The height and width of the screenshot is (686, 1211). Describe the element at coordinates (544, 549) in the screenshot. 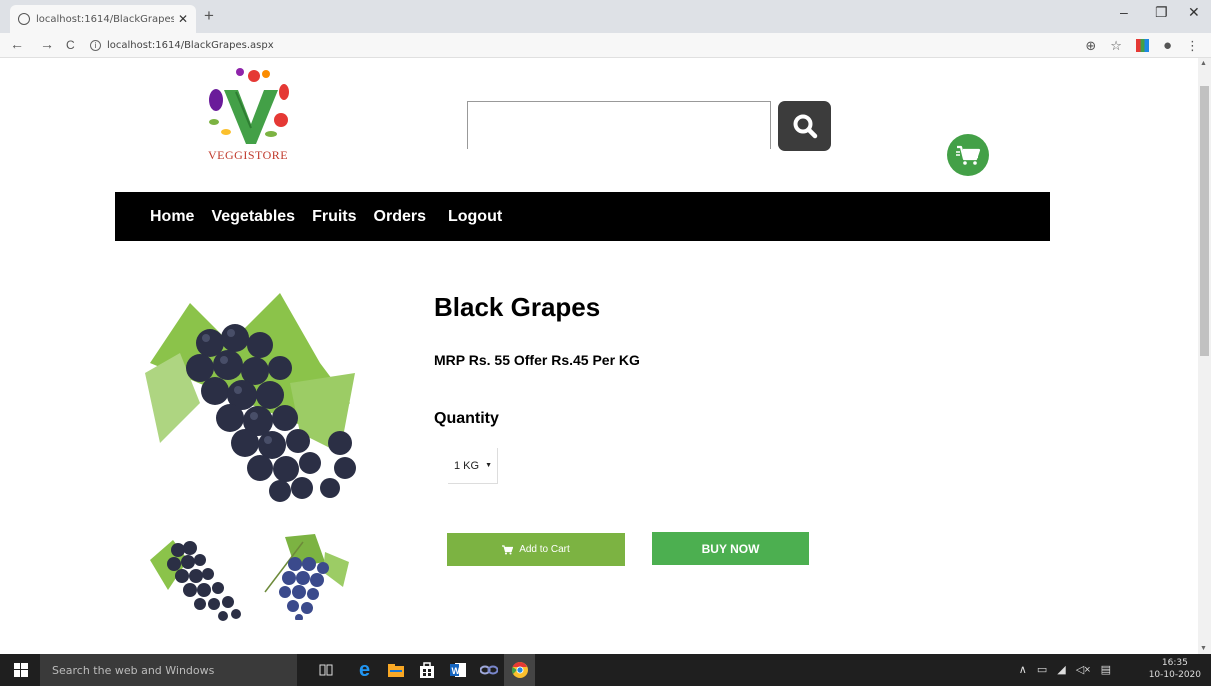

I see `add-to-cart-label: Add to Cart` at that location.